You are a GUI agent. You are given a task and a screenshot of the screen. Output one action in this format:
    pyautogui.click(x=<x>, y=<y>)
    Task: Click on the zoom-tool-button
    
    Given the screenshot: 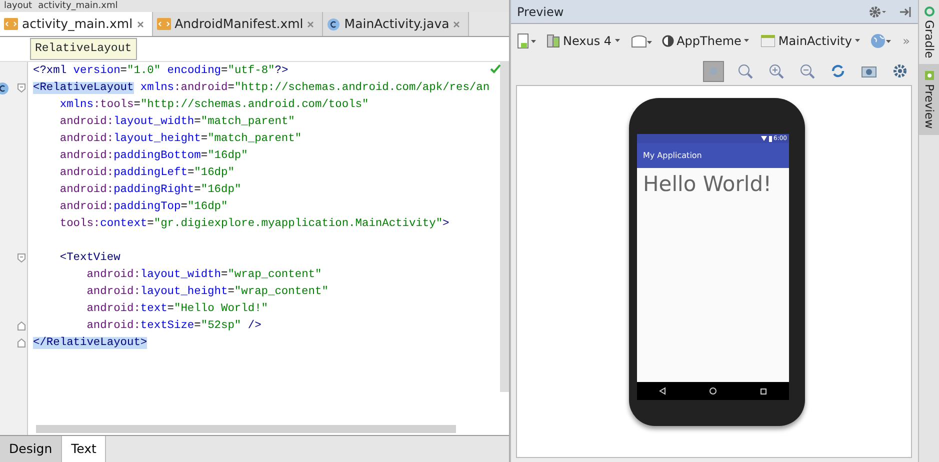 What is the action you would take?
    pyautogui.click(x=713, y=71)
    